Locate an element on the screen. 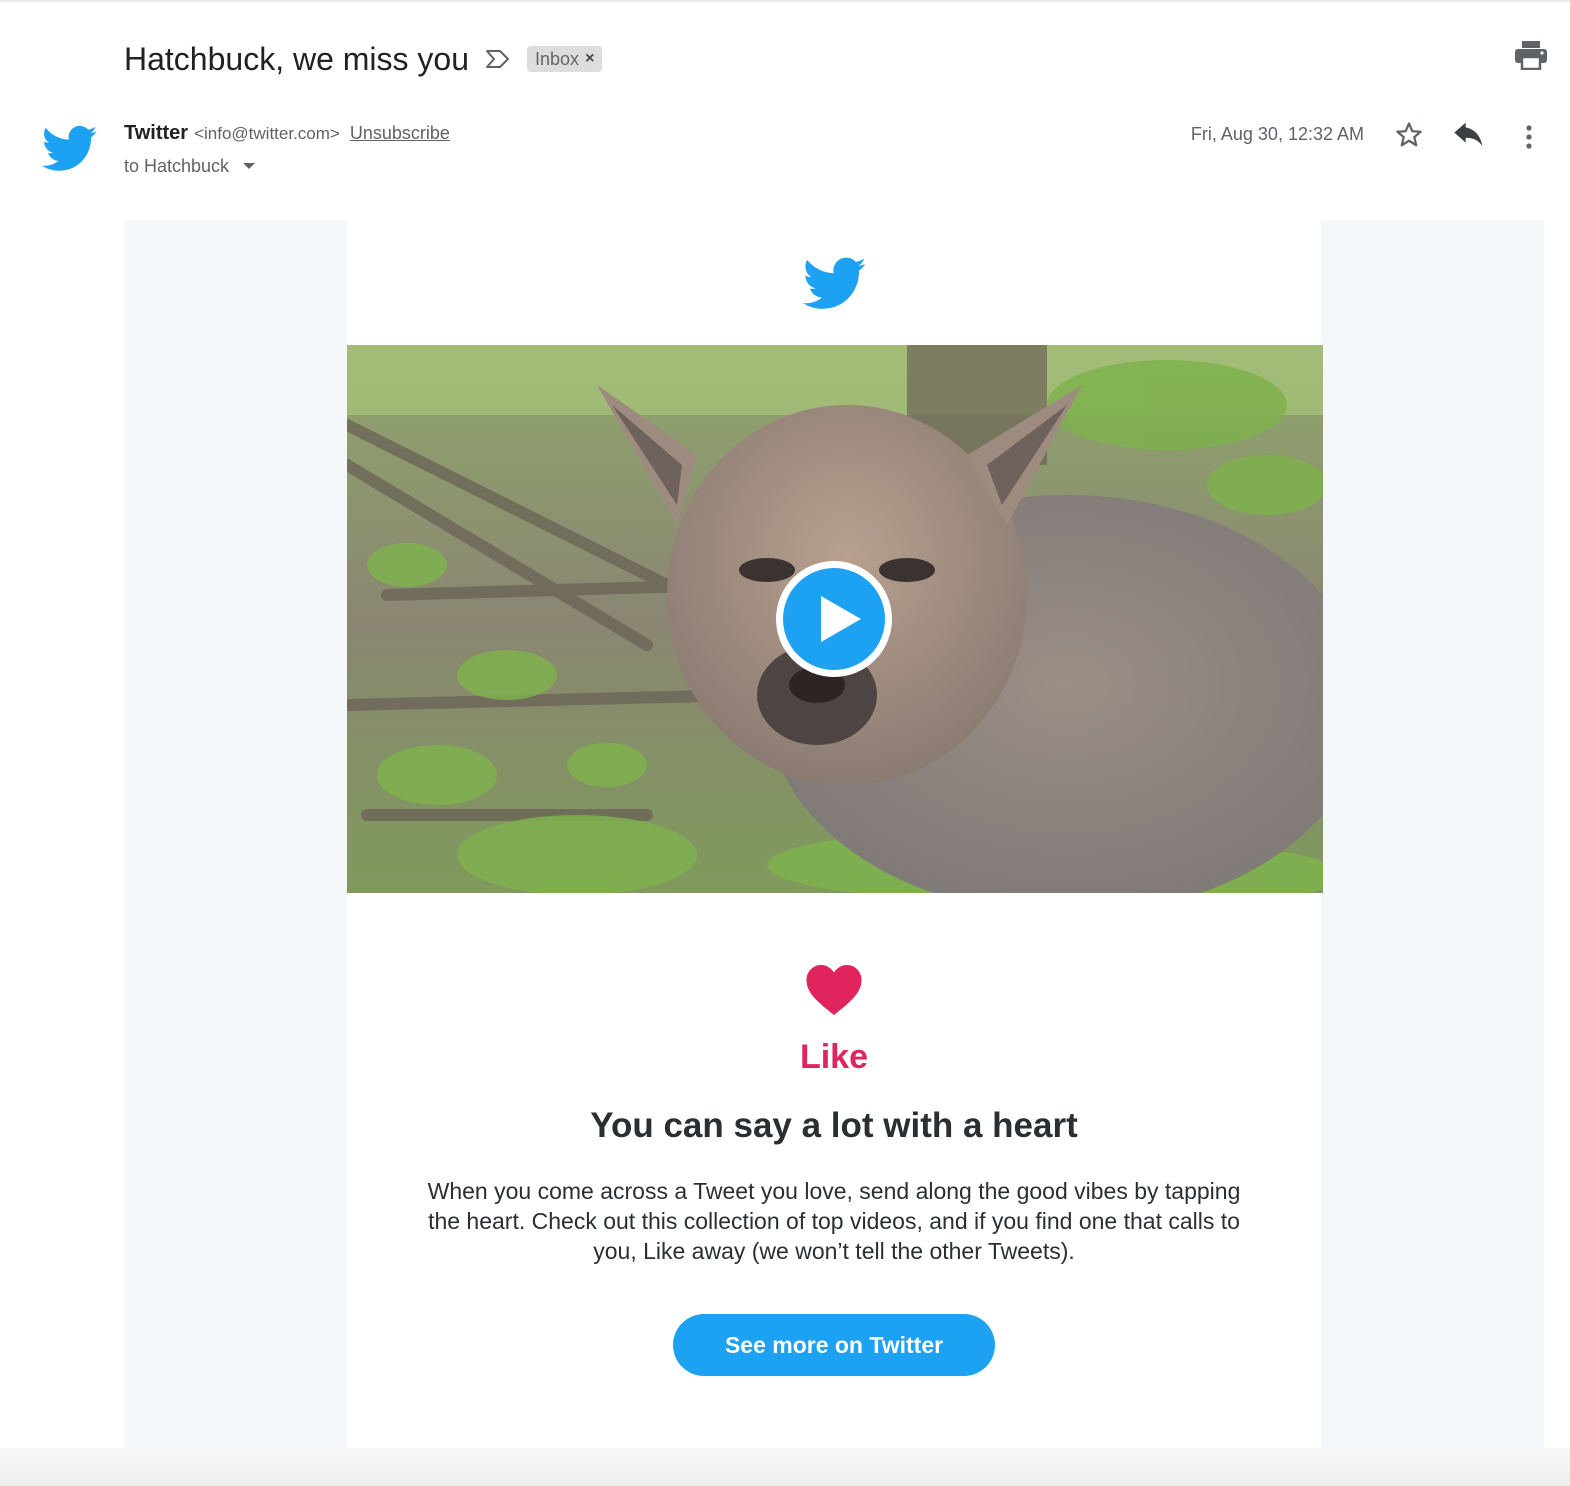 The image size is (1570, 1486). sender-line: Twitter <info@twitter.com> Unsubscribe is located at coordinates (287, 135).